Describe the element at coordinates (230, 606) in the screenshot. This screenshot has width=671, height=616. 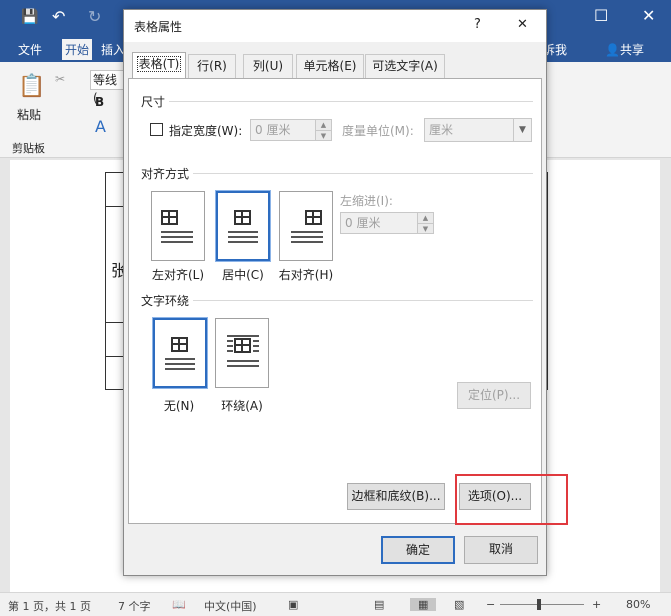
I see `language: 中文(中国)` at that location.